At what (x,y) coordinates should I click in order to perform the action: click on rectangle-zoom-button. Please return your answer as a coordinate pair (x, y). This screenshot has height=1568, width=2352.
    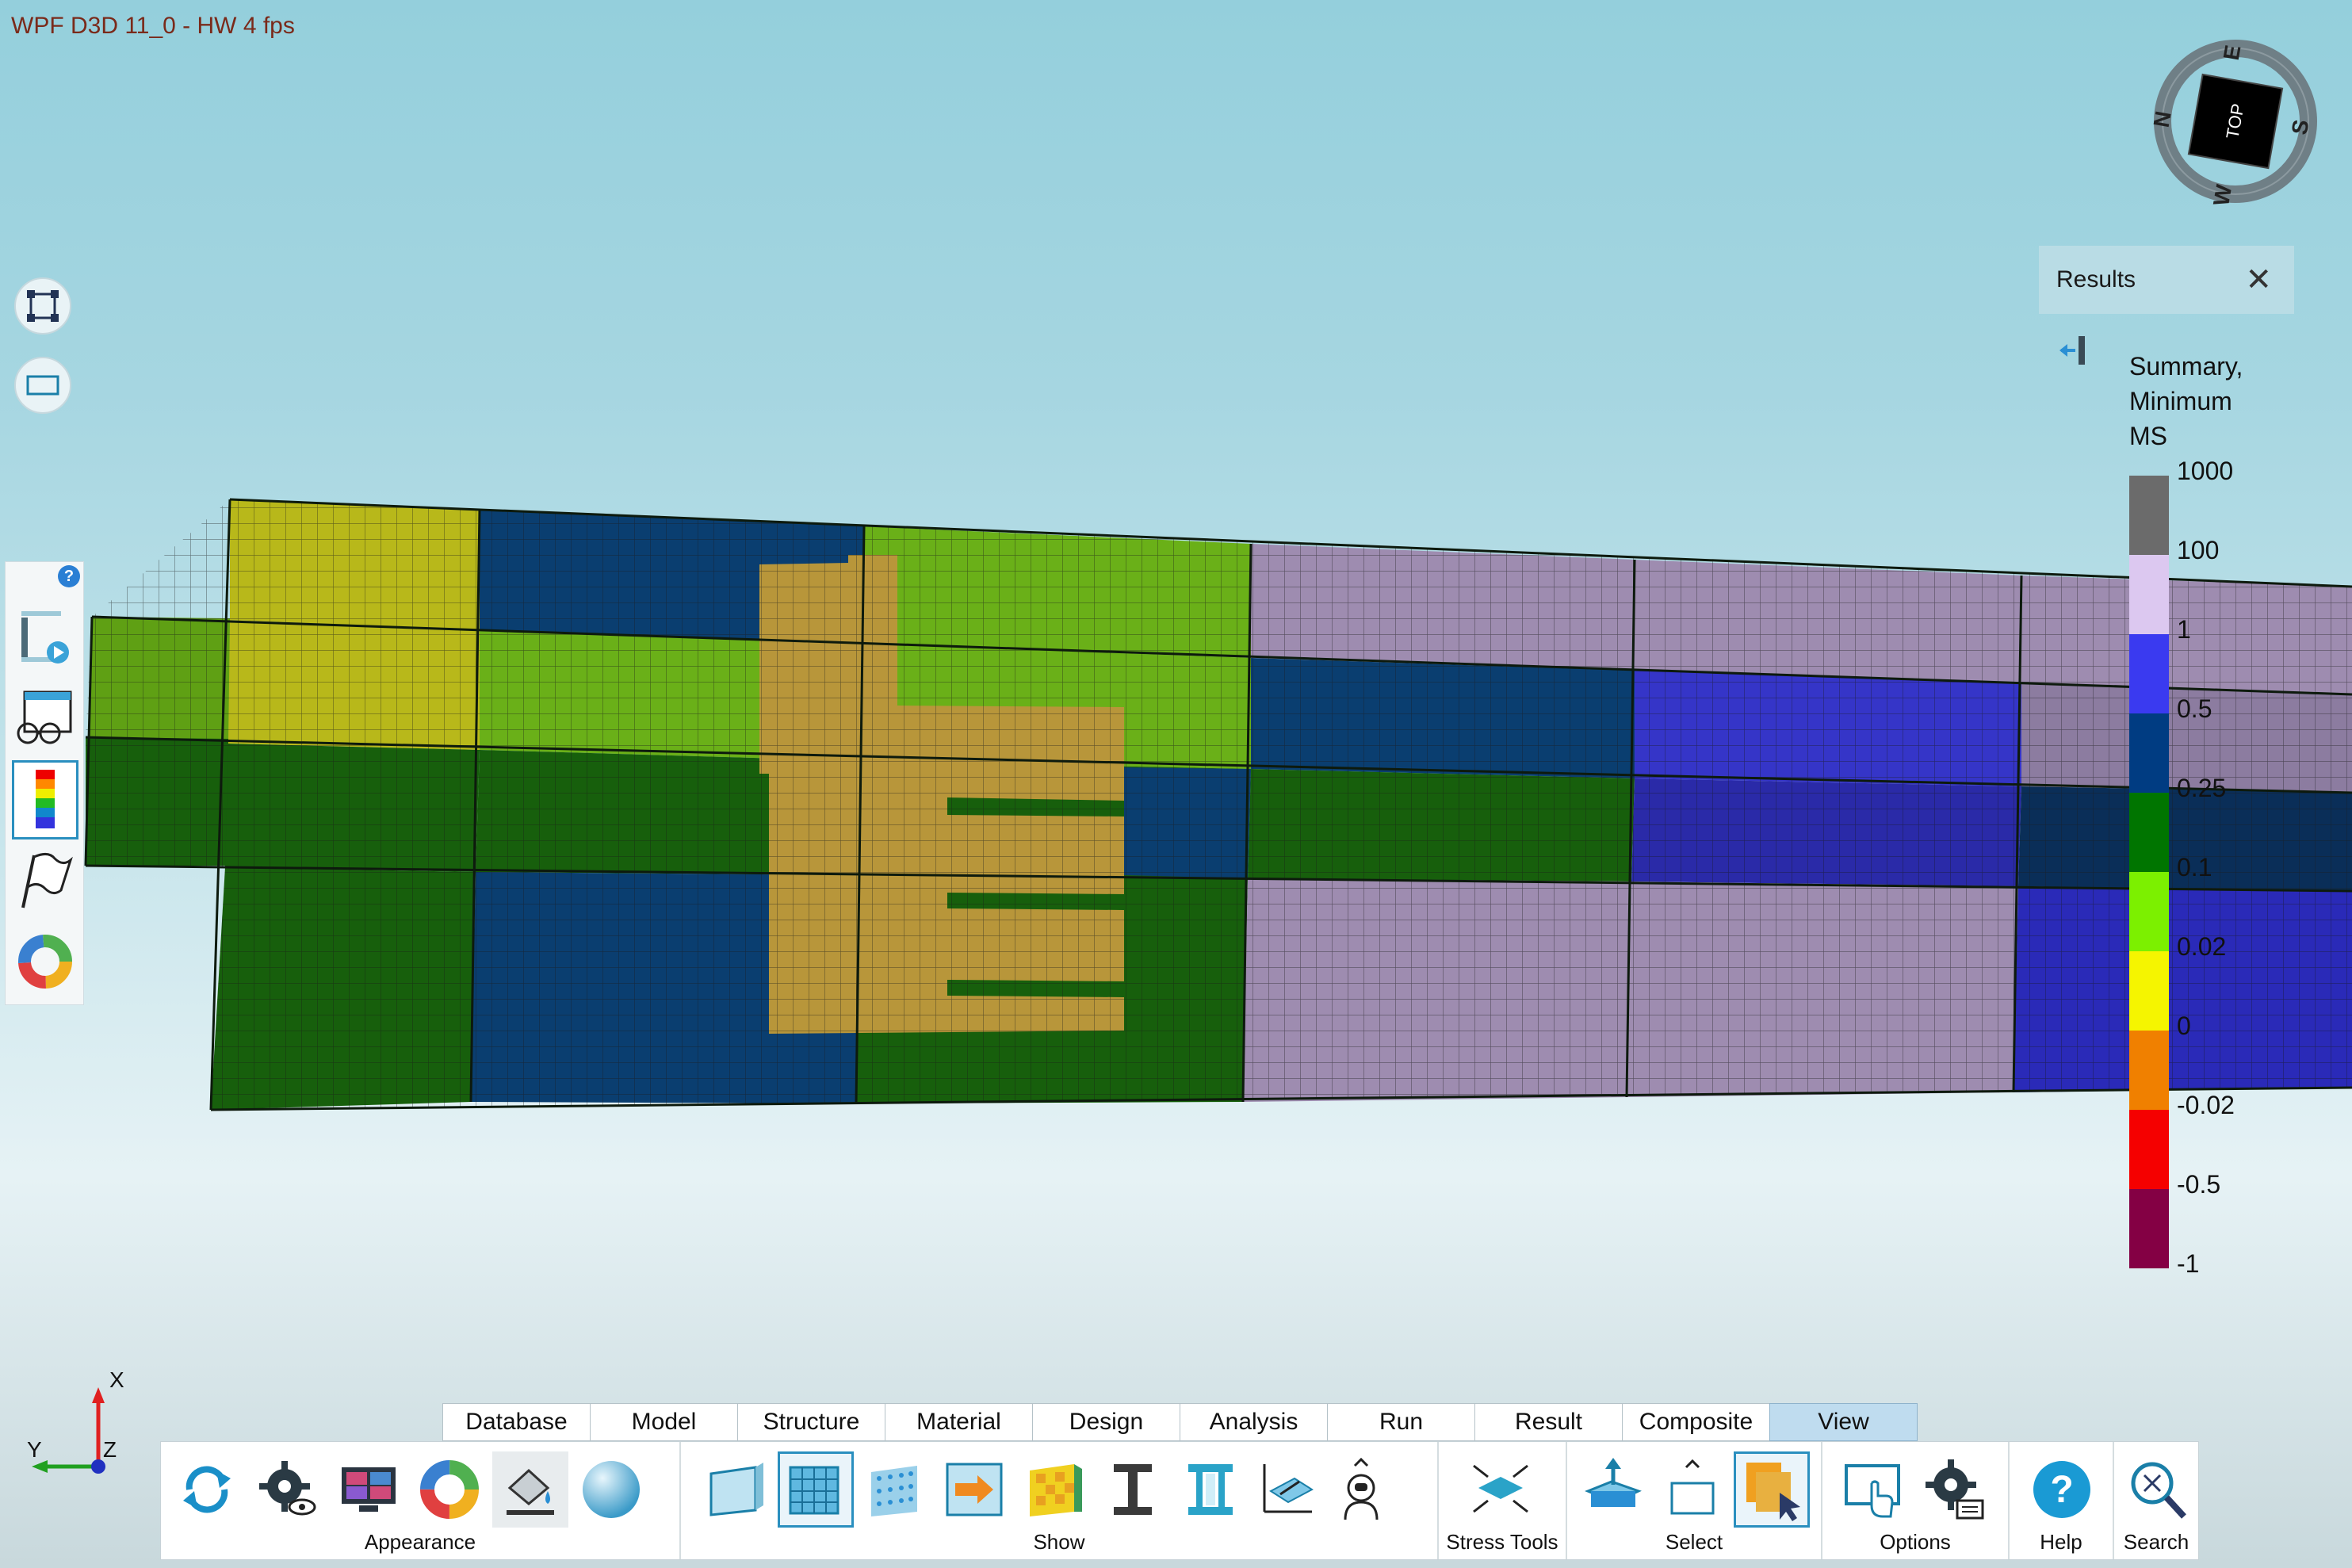
    Looking at the image, I should click on (42, 386).